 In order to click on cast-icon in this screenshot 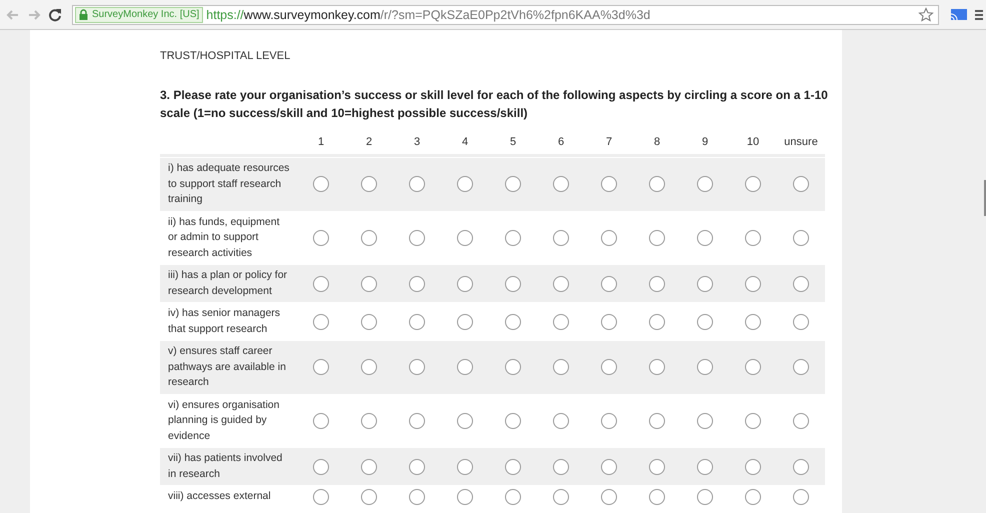, I will do `click(959, 15)`.